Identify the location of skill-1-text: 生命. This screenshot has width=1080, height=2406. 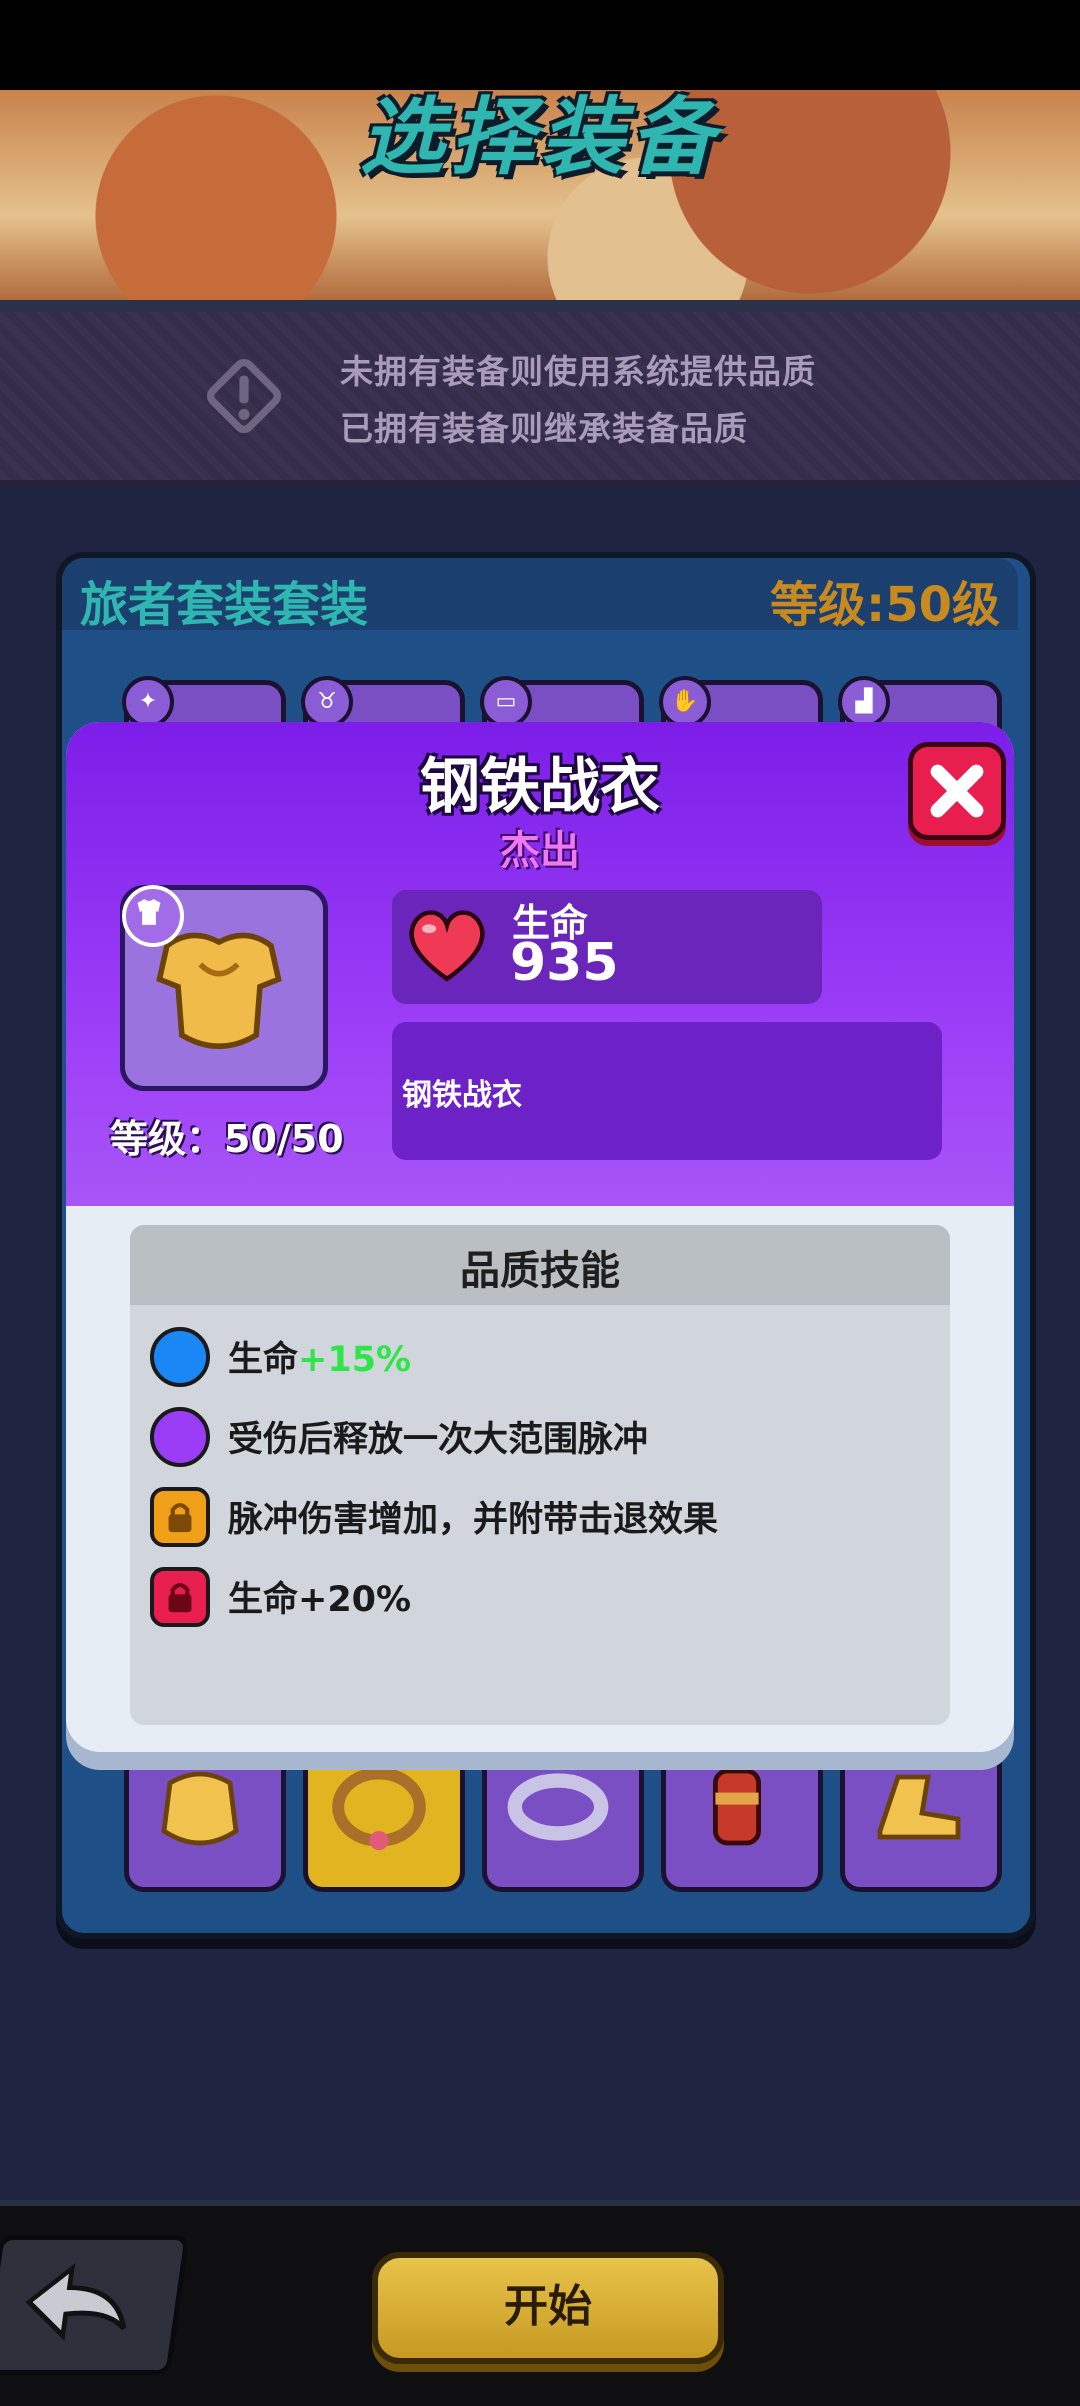
(263, 1360).